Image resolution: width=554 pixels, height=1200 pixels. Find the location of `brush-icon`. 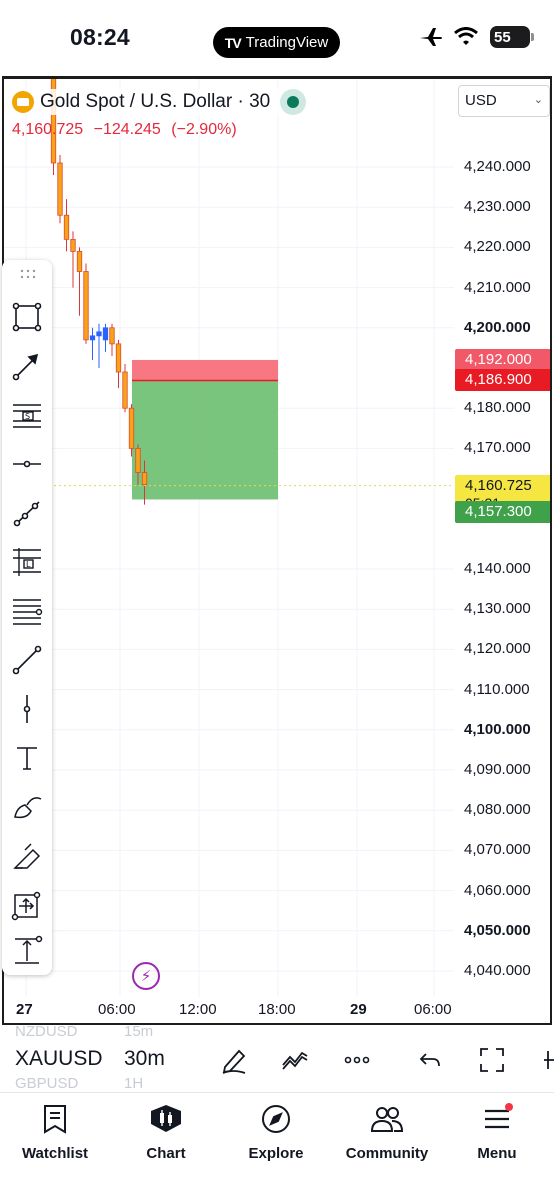

brush-icon is located at coordinates (28, 808).